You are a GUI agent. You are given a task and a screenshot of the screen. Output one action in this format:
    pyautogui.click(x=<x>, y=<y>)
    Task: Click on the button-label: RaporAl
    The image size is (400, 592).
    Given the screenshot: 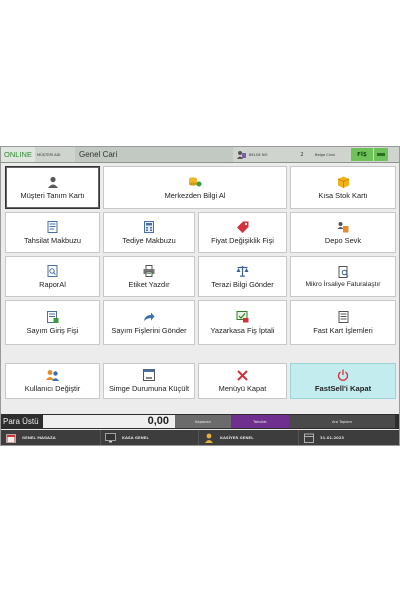 What is the action you would take?
    pyautogui.click(x=52, y=284)
    